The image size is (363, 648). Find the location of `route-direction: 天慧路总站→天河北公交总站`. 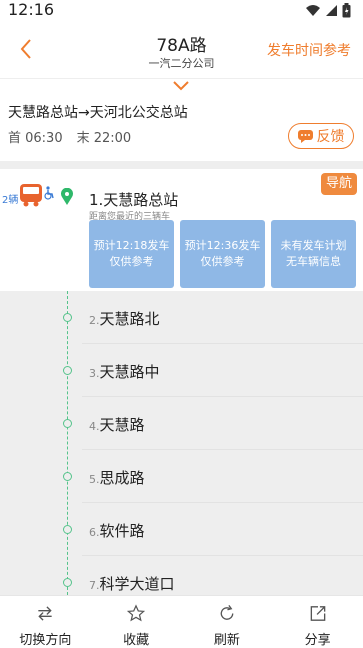

route-direction: 天慧路总站→天河北公交总站 is located at coordinates (98, 113).